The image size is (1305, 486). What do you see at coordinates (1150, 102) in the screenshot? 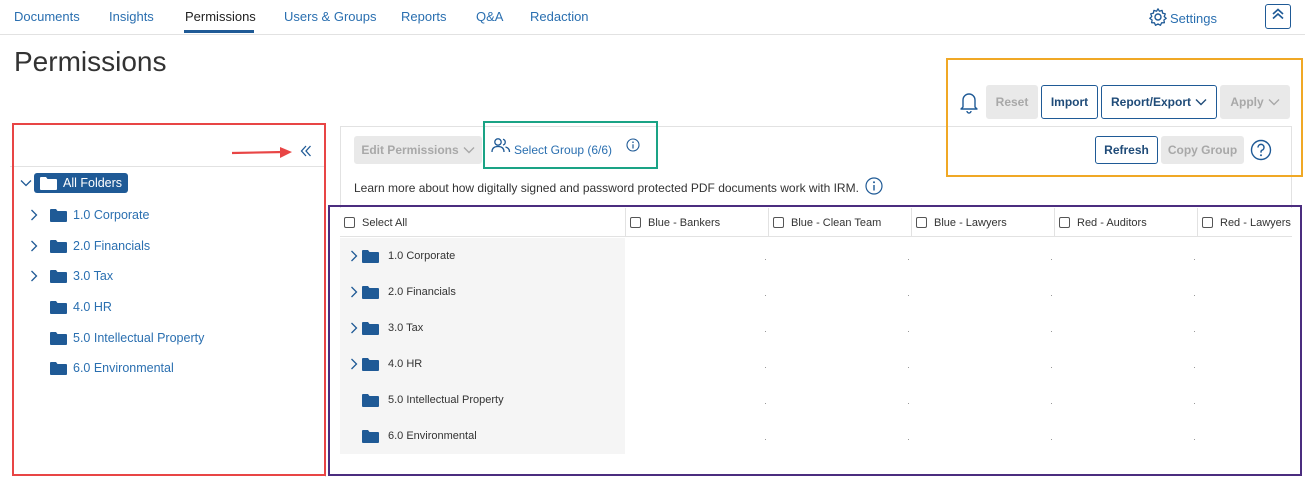
I see `report-export-label: Report/Export` at bounding box center [1150, 102].